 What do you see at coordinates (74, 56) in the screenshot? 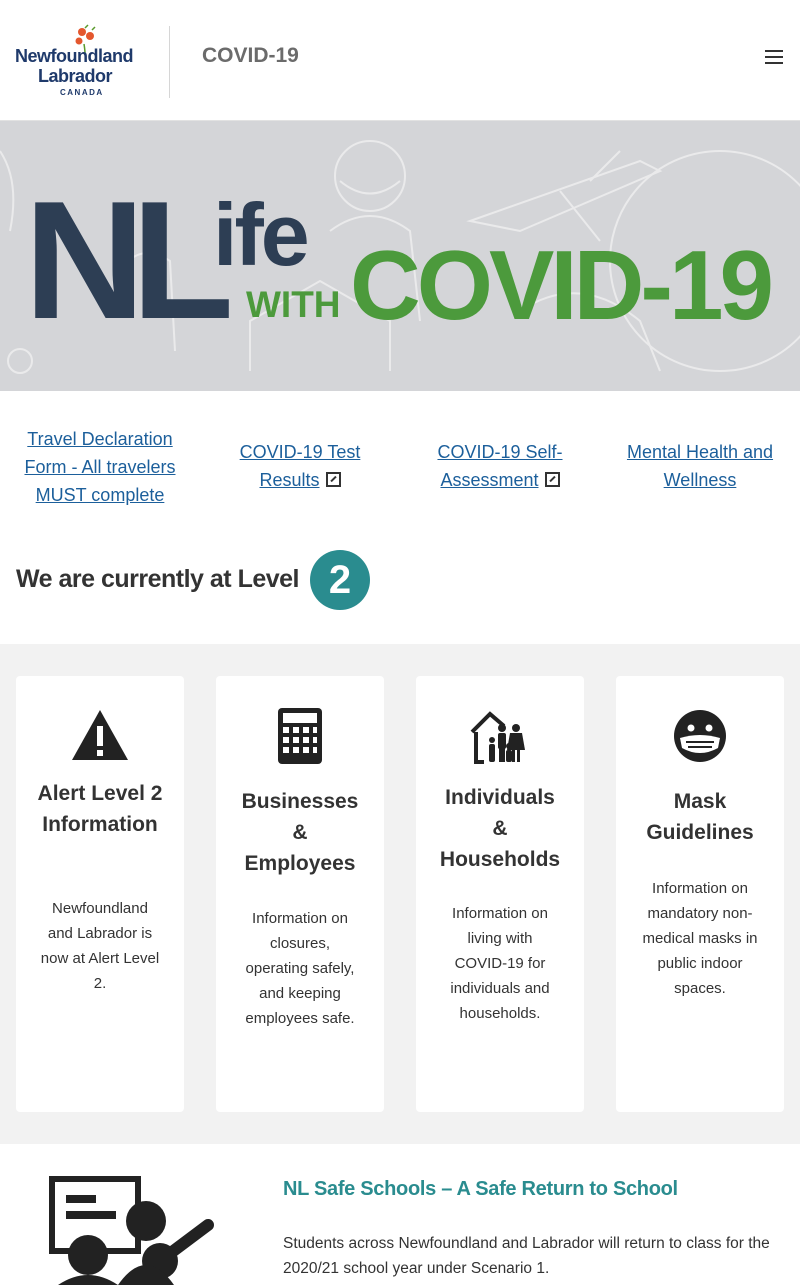
I see `logo-newfoundland: Newfoundland` at bounding box center [74, 56].